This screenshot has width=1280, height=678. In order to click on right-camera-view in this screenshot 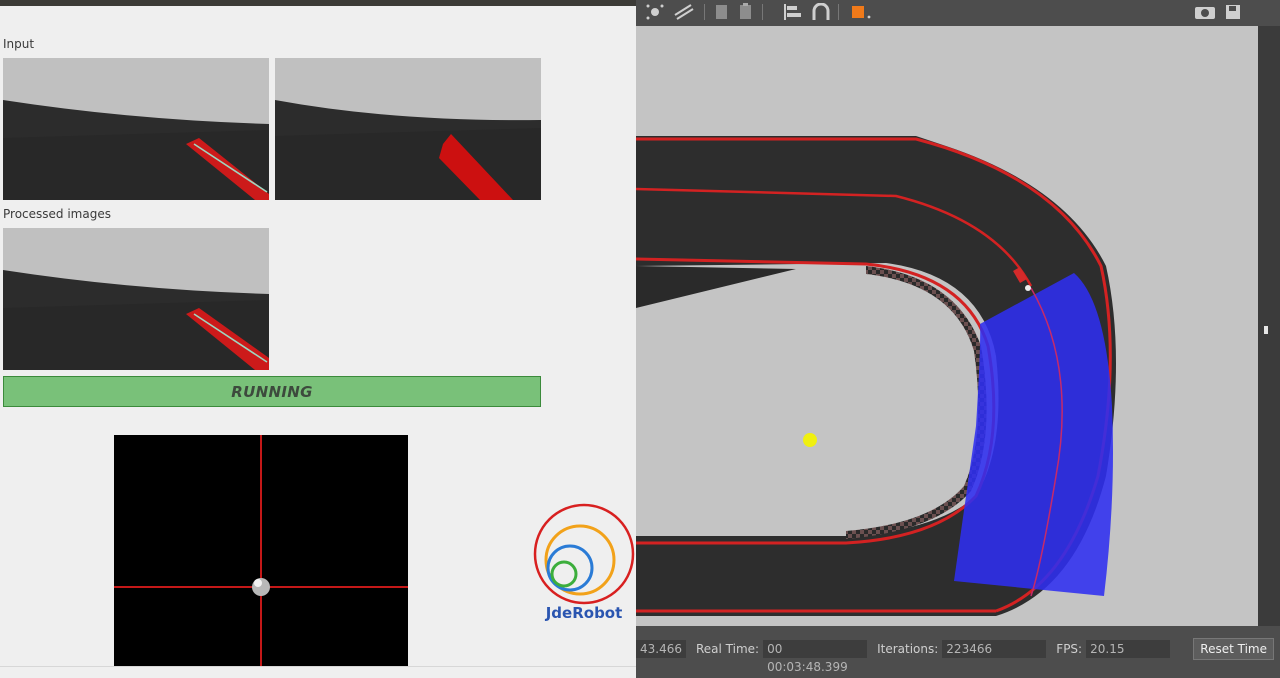, I will do `click(408, 129)`.